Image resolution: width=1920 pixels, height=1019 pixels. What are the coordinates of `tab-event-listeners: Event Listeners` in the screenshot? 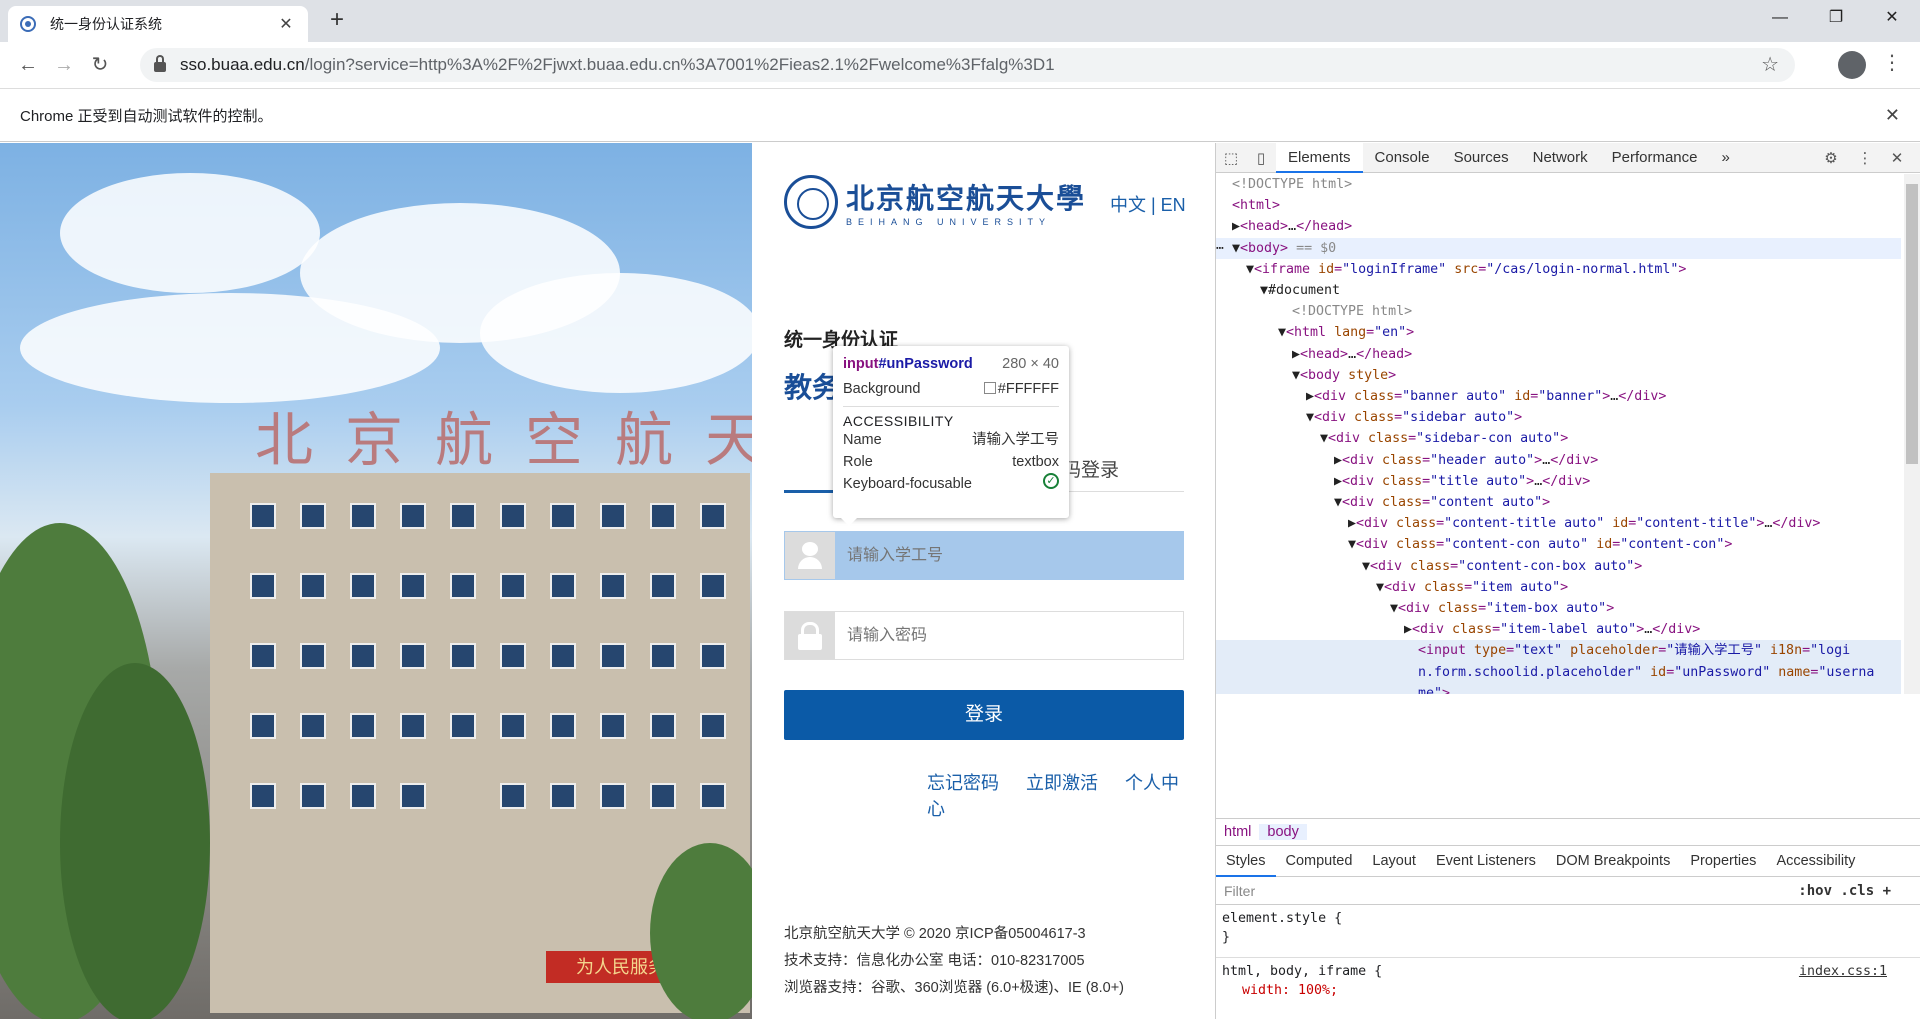 It's located at (1486, 861).